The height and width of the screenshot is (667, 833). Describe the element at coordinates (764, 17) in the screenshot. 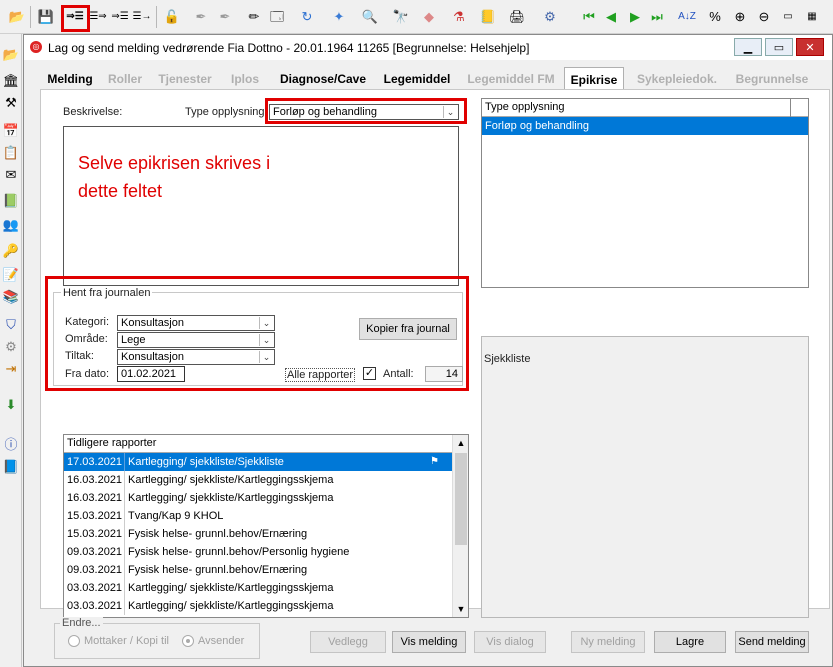

I see `zoom-out-icon: ⊖` at that location.